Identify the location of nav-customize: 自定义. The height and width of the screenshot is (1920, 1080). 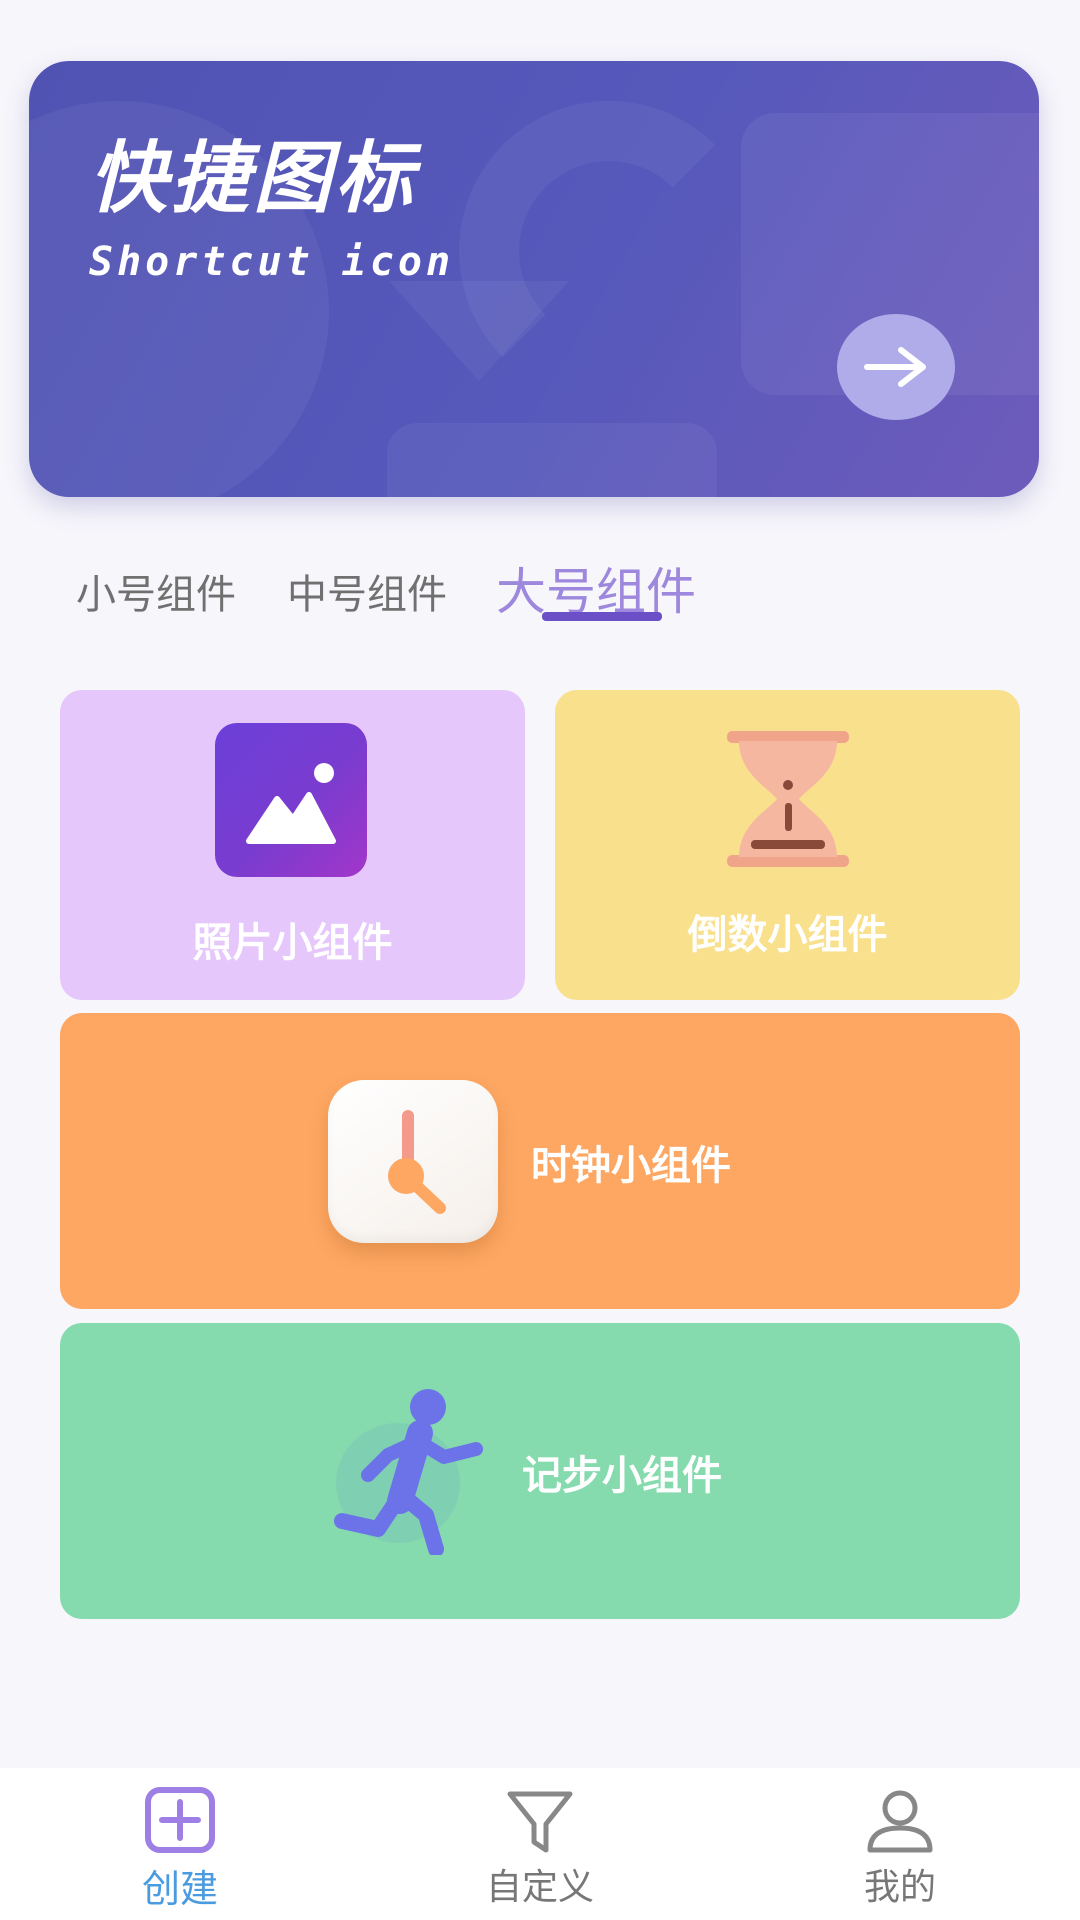
(540, 1844).